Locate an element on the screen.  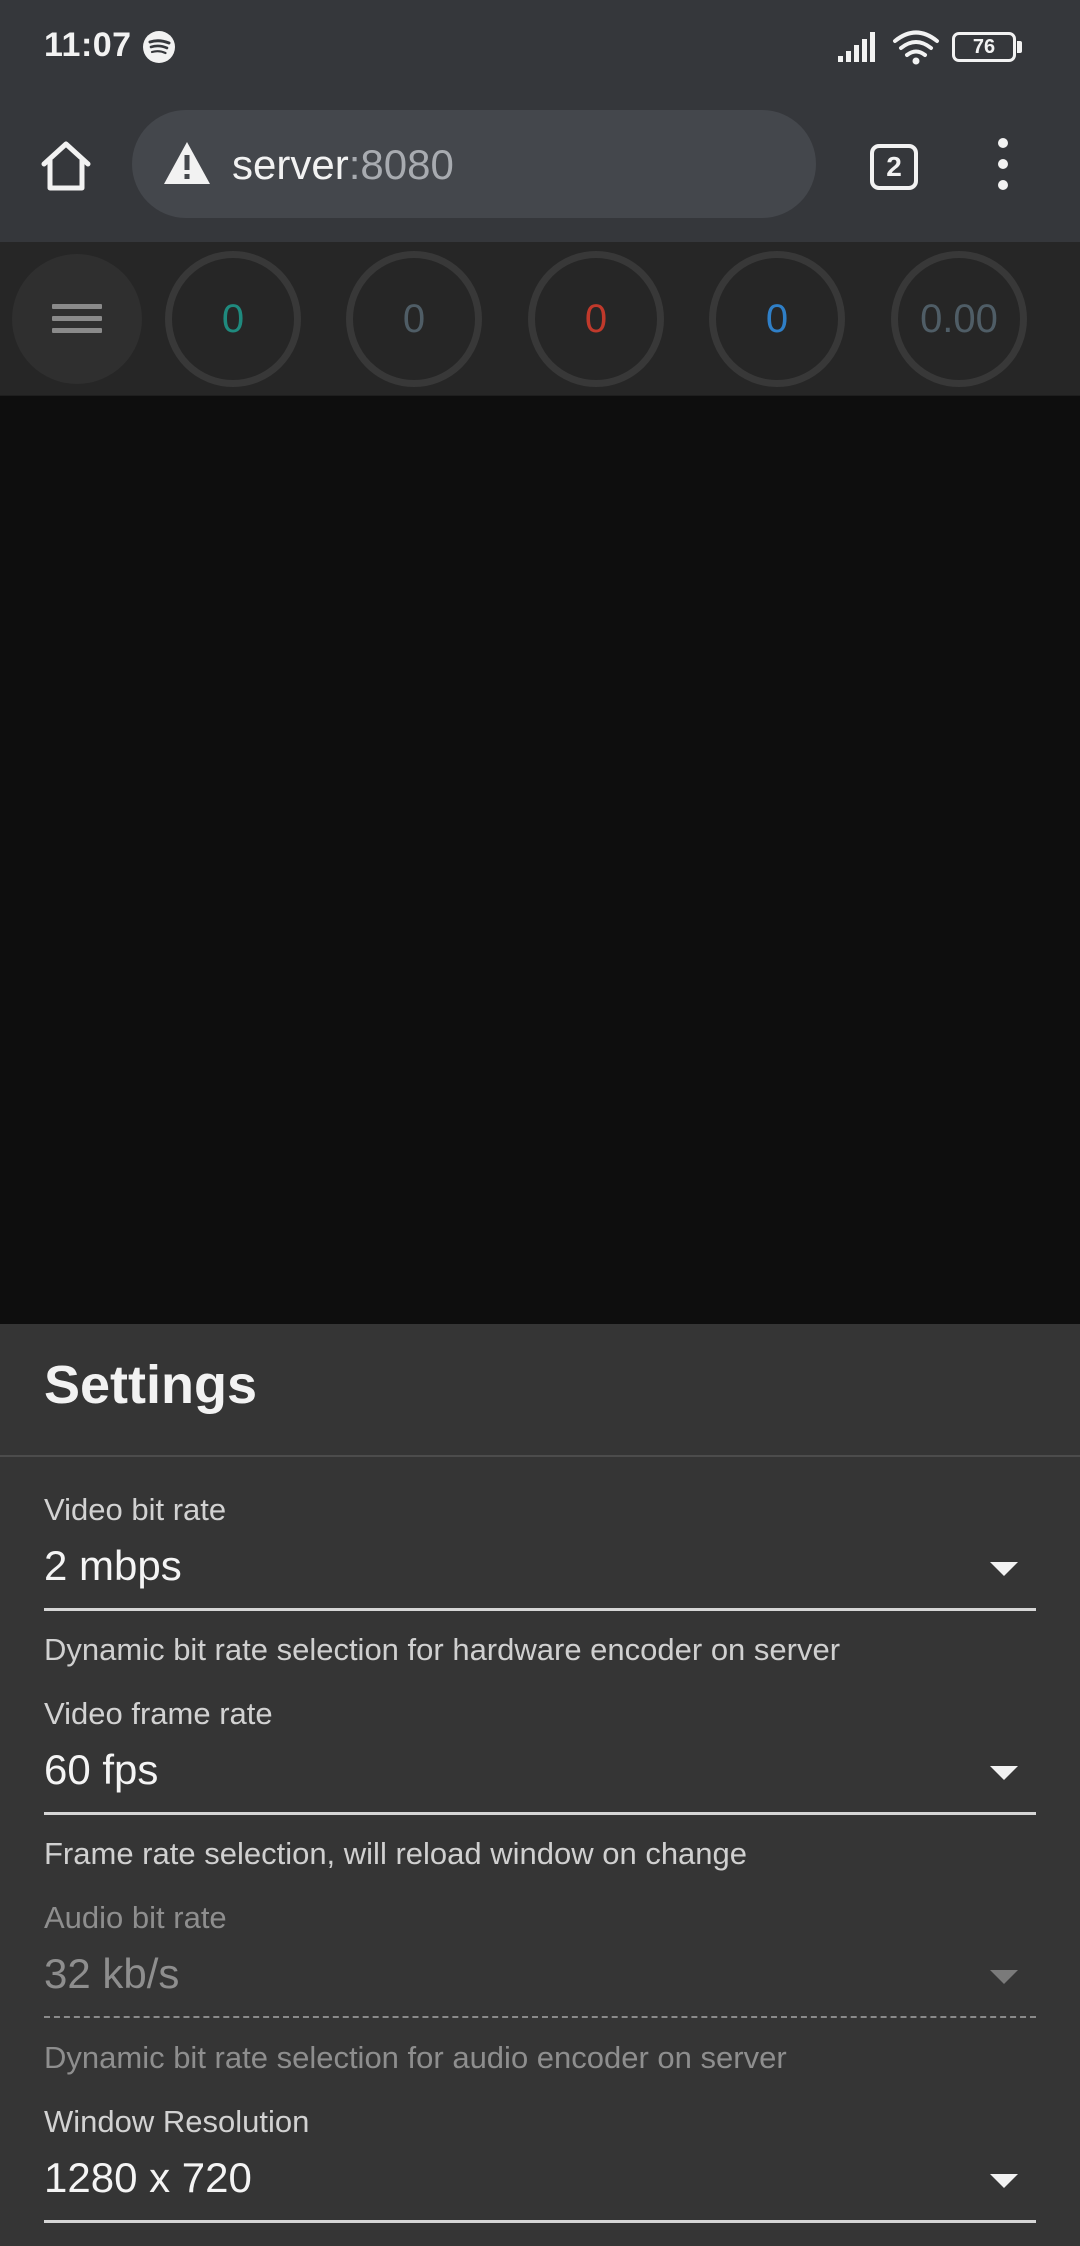
field-label: Audio bit rate is located at coordinates (135, 1917).